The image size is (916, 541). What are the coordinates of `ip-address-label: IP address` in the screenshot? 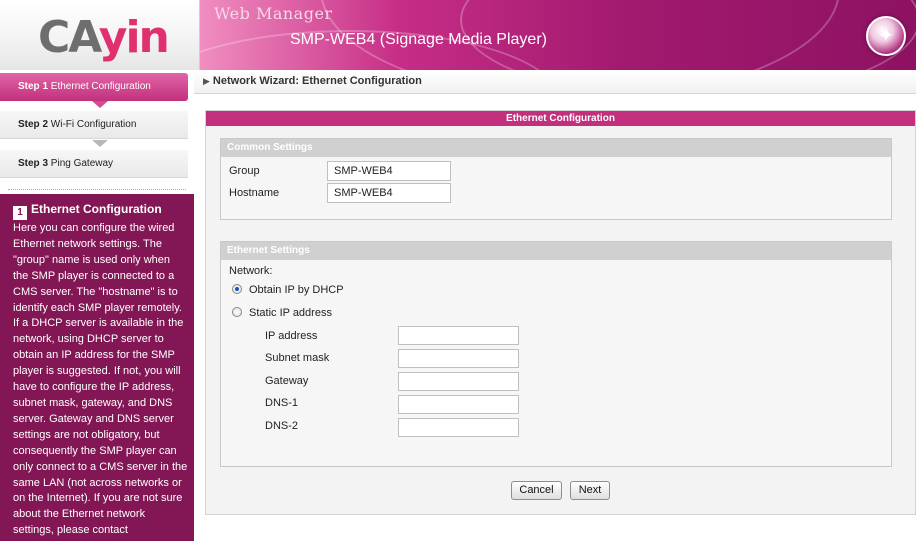 It's located at (291, 336).